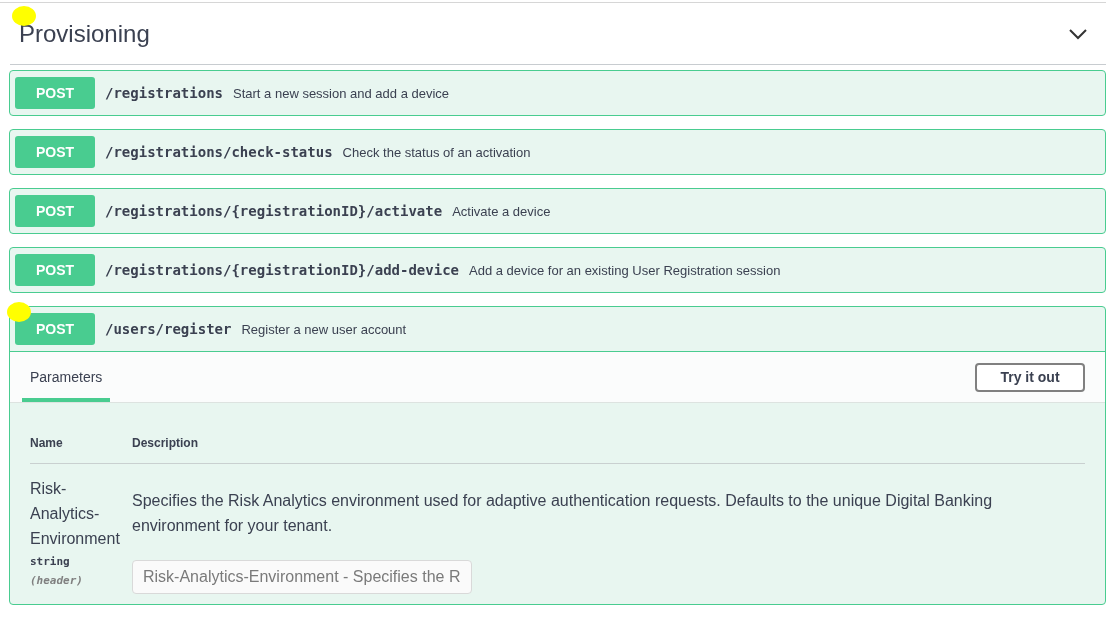  I want to click on parameter-description: Specifies the Risk Analytics environment used for adaptive authentication requests. Defaults to the unique Digital Banking environment for your tenant., so click(563, 513).